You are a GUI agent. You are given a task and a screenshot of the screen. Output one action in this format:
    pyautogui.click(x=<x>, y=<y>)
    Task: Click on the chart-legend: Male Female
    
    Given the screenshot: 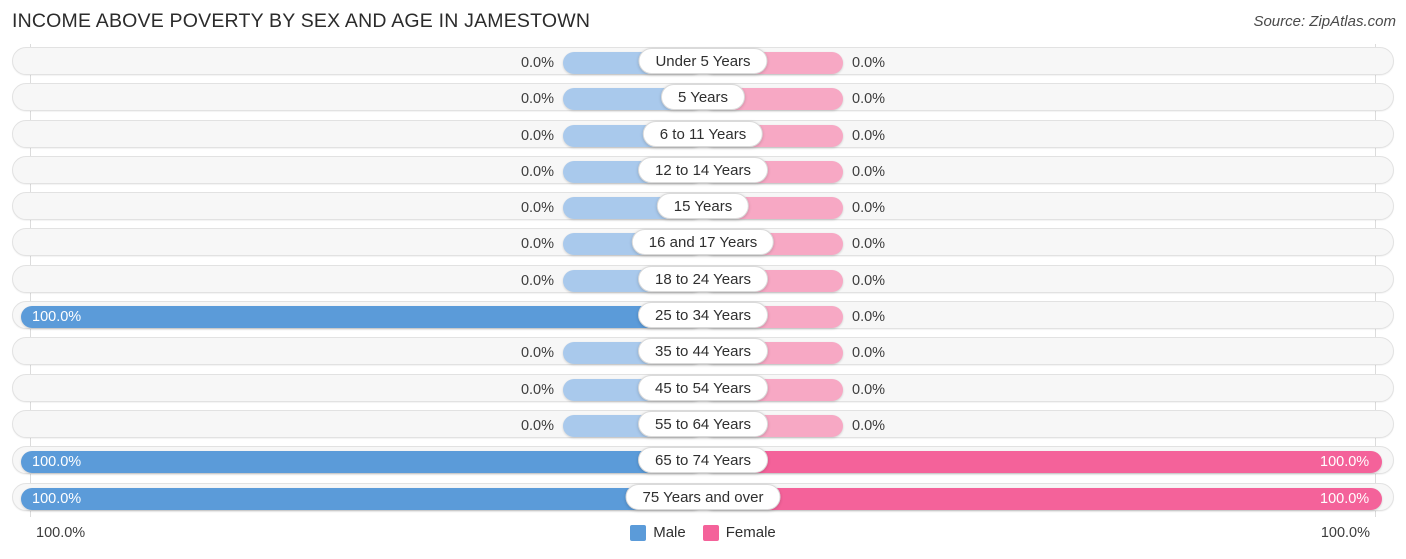 What is the action you would take?
    pyautogui.click(x=703, y=532)
    